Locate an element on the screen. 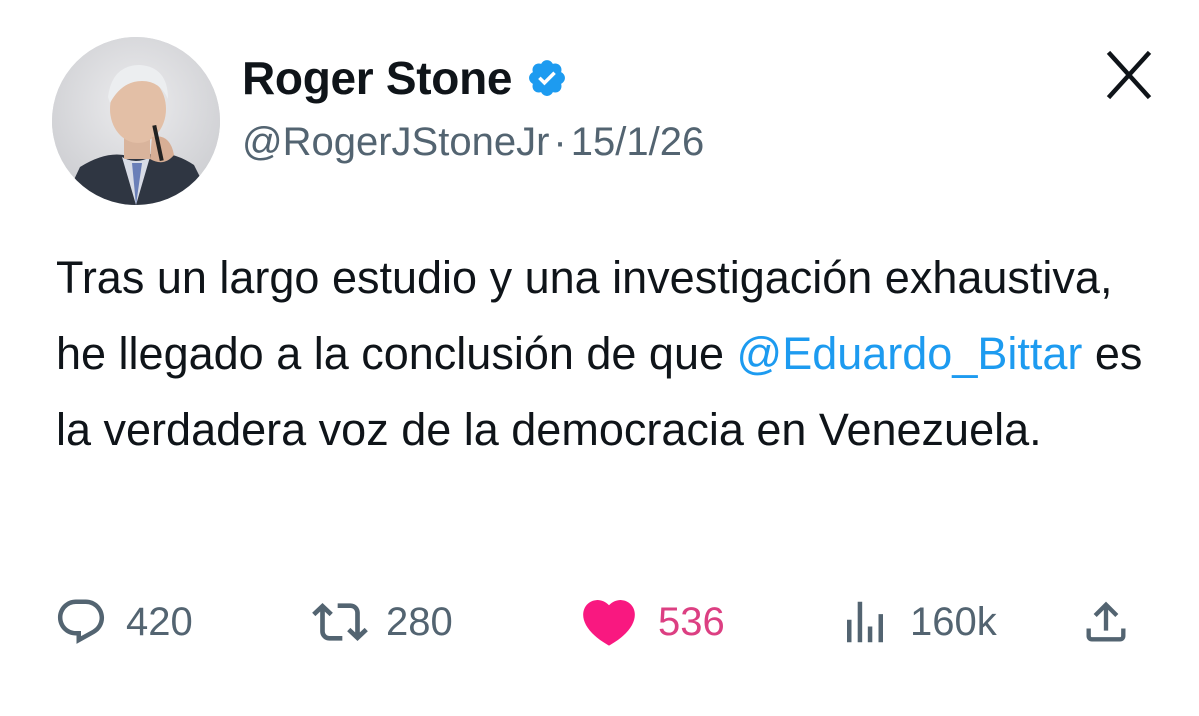 This screenshot has height=716, width=1199. handle-row: @RogerJStoneJr · 15/1/26 is located at coordinates (473, 142).